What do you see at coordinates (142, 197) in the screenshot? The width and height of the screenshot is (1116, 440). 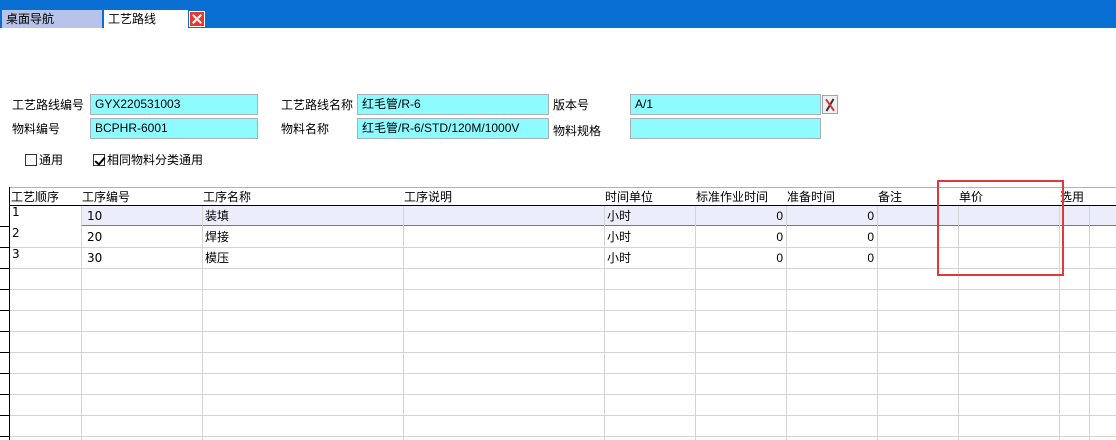 I see `column-header-process-code: 工序编号` at bounding box center [142, 197].